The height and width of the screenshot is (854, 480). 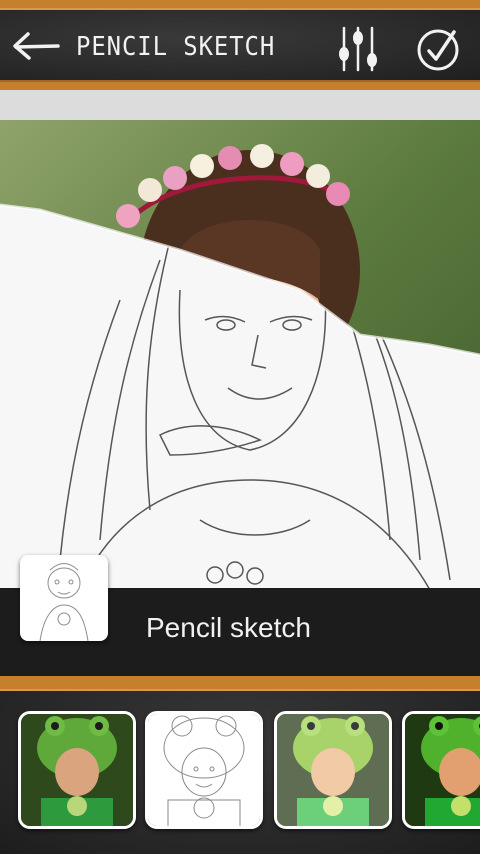 I want to click on filter-thumb-pencil-sketch, so click(x=204, y=770).